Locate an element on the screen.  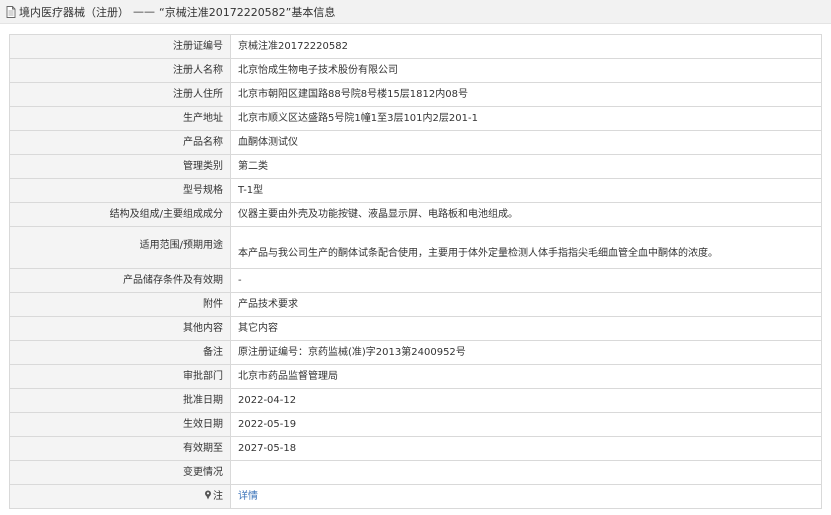
row-value: 第二类 is located at coordinates (526, 166).